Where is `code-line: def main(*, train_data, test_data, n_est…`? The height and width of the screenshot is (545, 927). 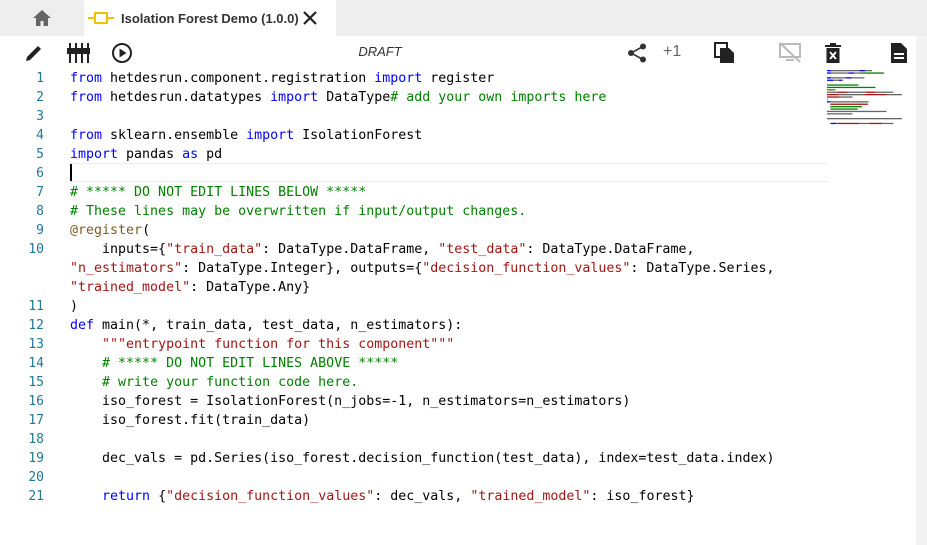
code-line: def main(*, train_data, test_data, n_est… is located at coordinates (266, 325).